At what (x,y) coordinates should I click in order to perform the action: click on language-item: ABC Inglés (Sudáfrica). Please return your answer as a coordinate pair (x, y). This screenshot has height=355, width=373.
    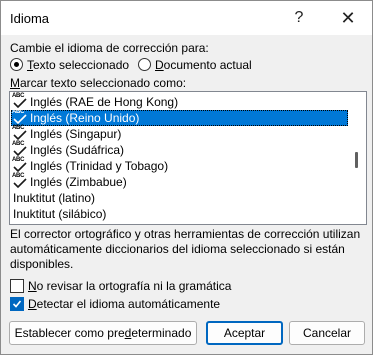
    Looking at the image, I should click on (179, 149).